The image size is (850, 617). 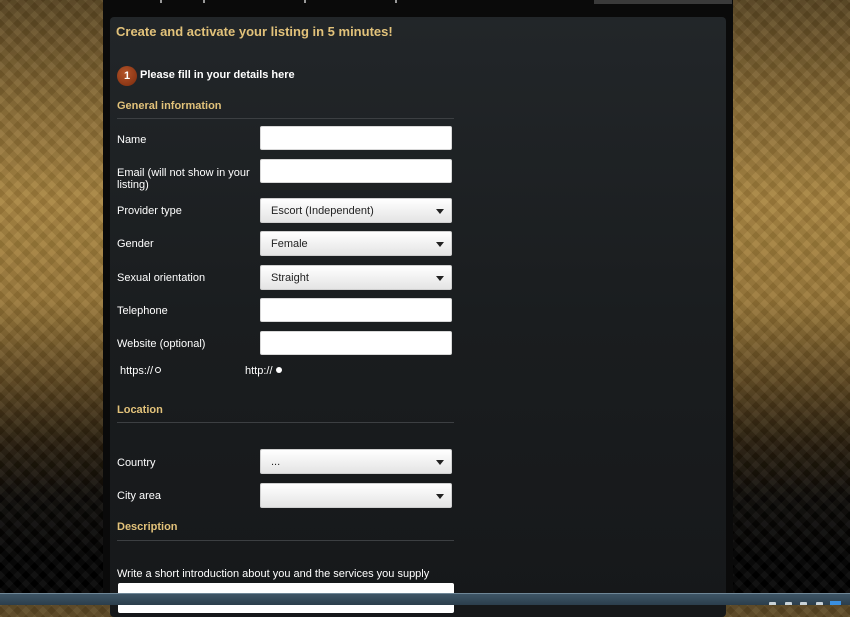 What do you see at coordinates (425, 599) in the screenshot?
I see `os-taskbar` at bounding box center [425, 599].